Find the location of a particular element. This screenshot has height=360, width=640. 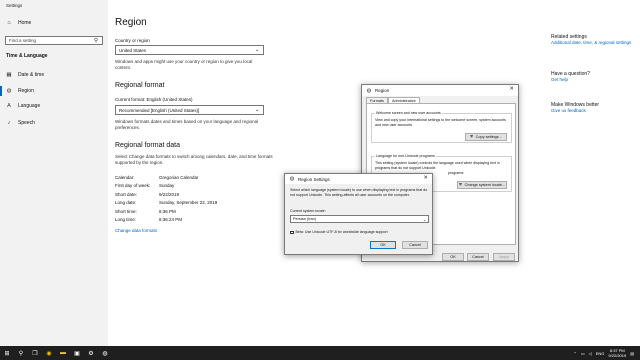

beta-utf8-checkbox is located at coordinates (292, 232).